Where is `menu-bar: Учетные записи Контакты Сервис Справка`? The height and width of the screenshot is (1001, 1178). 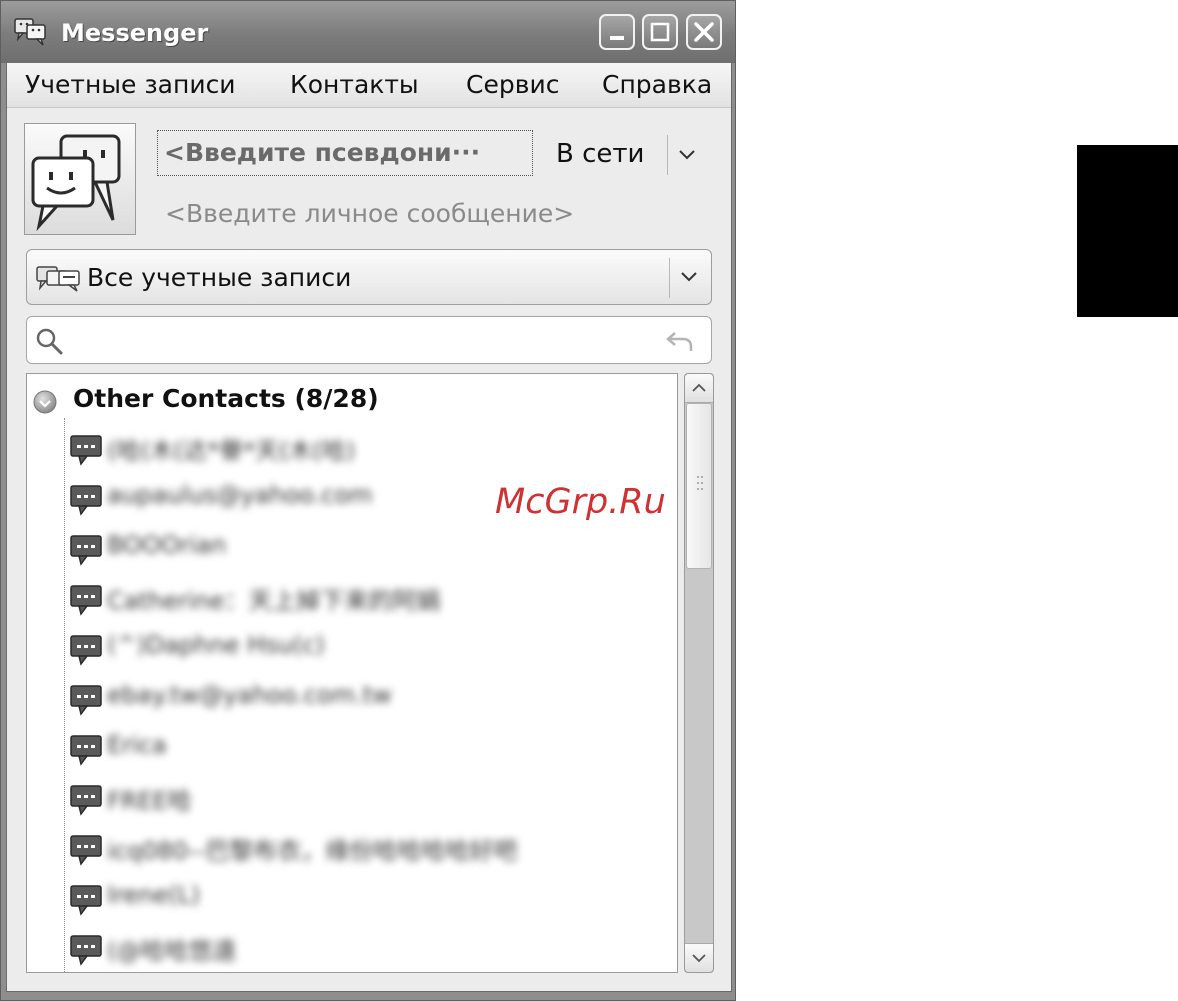 menu-bar: Учетные записи Контакты Сервис Справка is located at coordinates (369, 85).